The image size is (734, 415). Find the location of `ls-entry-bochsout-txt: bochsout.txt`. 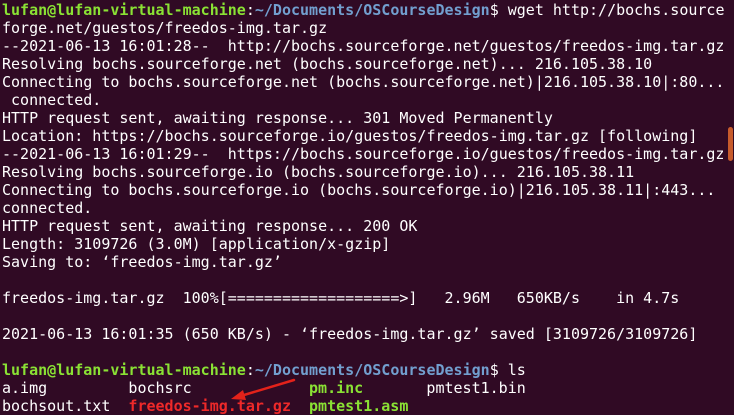

ls-entry-bochsout-txt: bochsout.txt is located at coordinates (56, 406).